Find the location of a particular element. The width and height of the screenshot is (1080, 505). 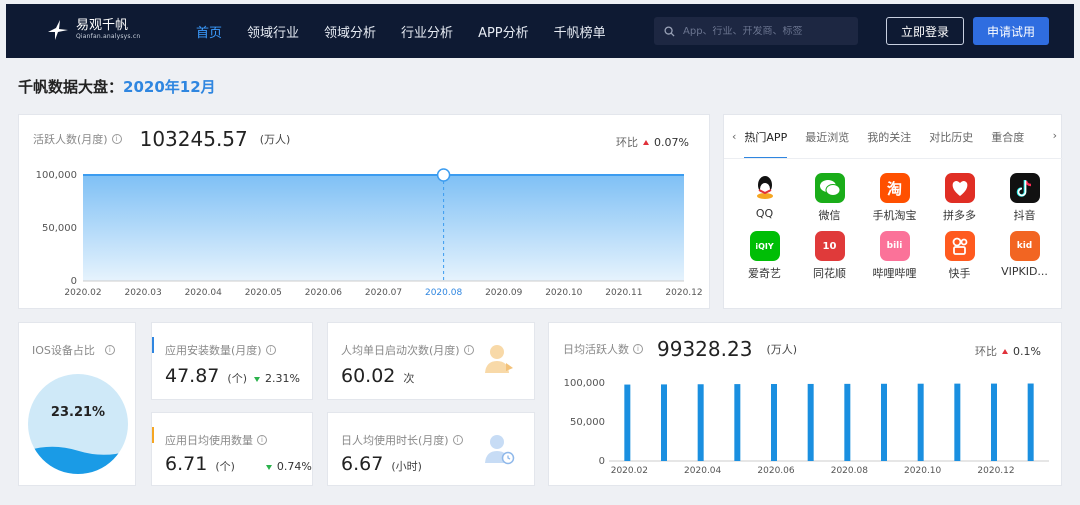

daily-duration-unit: (小时) is located at coordinates (406, 466).